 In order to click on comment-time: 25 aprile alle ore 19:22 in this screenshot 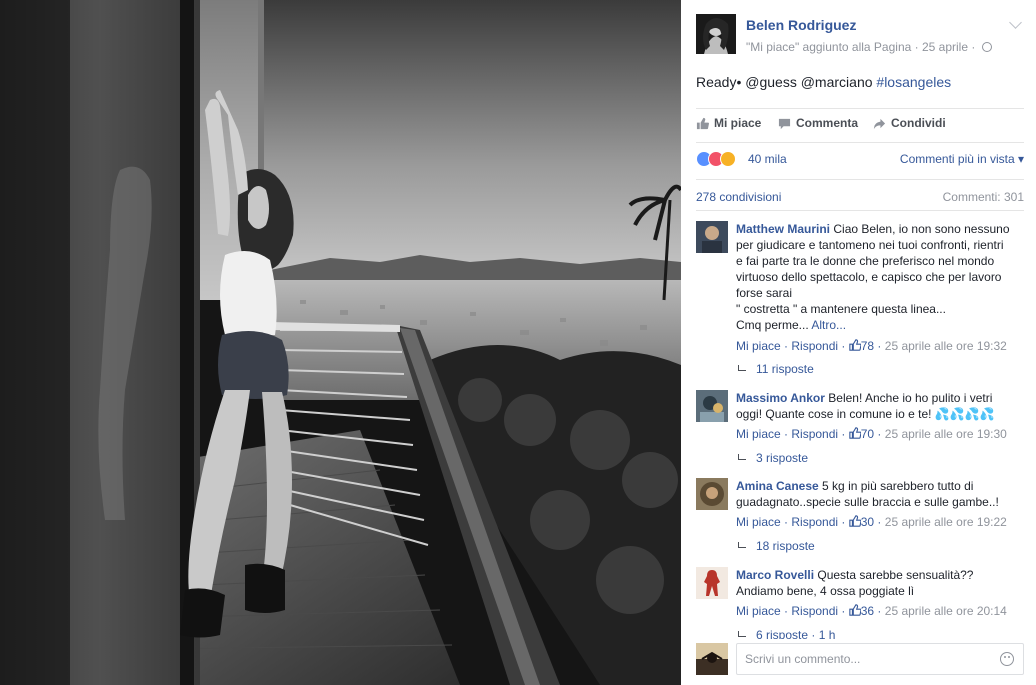, I will do `click(946, 522)`.